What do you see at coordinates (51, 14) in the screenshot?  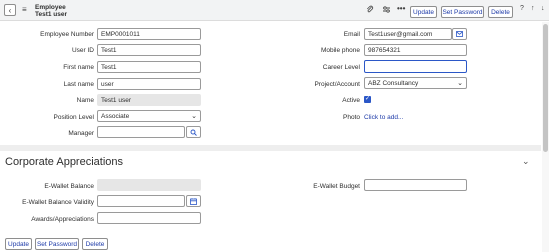 I see `record-name-title: Test1 user` at bounding box center [51, 14].